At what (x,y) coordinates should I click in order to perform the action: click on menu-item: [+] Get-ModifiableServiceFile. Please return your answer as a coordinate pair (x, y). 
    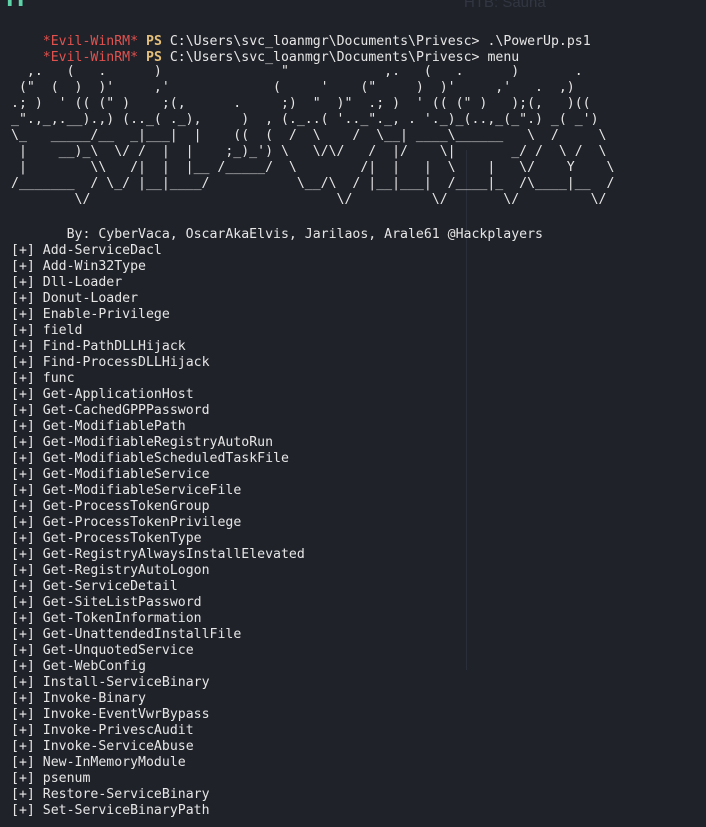
    Looking at the image, I should click on (126, 491).